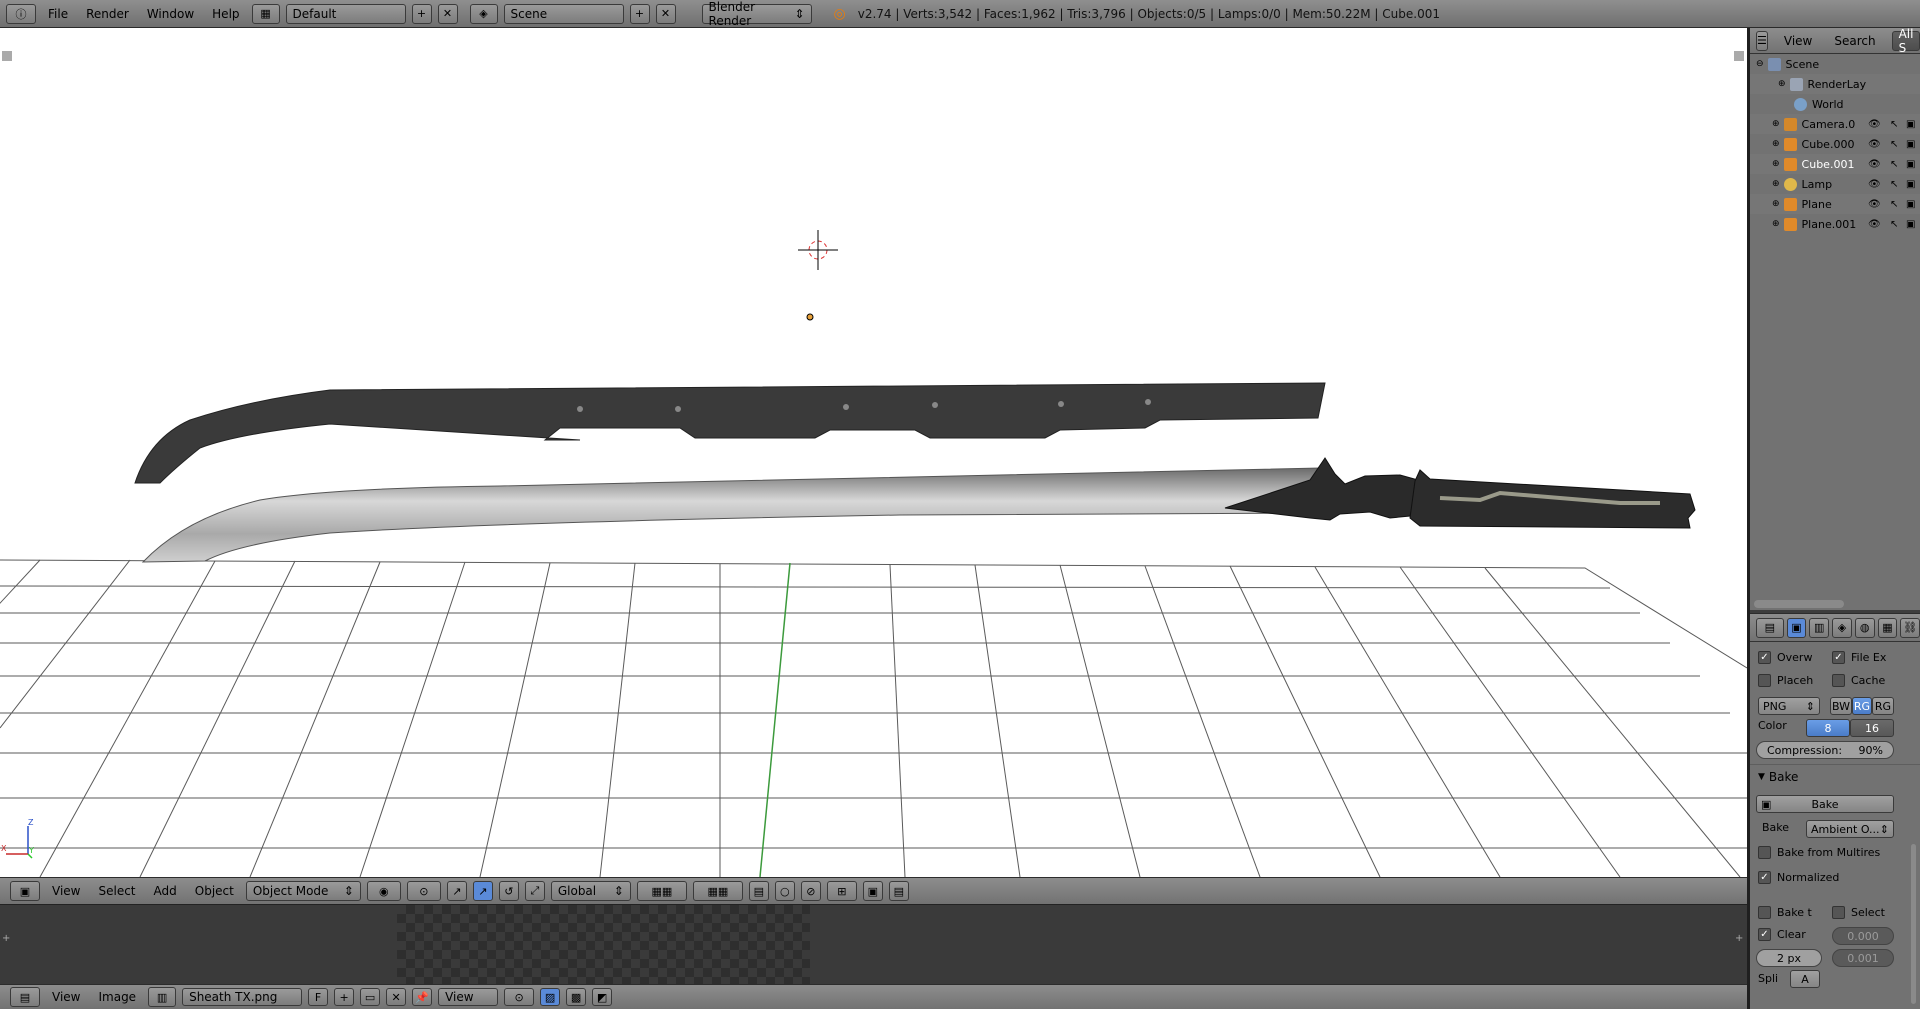  What do you see at coordinates (1835, 124) in the screenshot?
I see `outliner-item-camera: ⊕ Camera.0 👁 ↖ ▣` at bounding box center [1835, 124].